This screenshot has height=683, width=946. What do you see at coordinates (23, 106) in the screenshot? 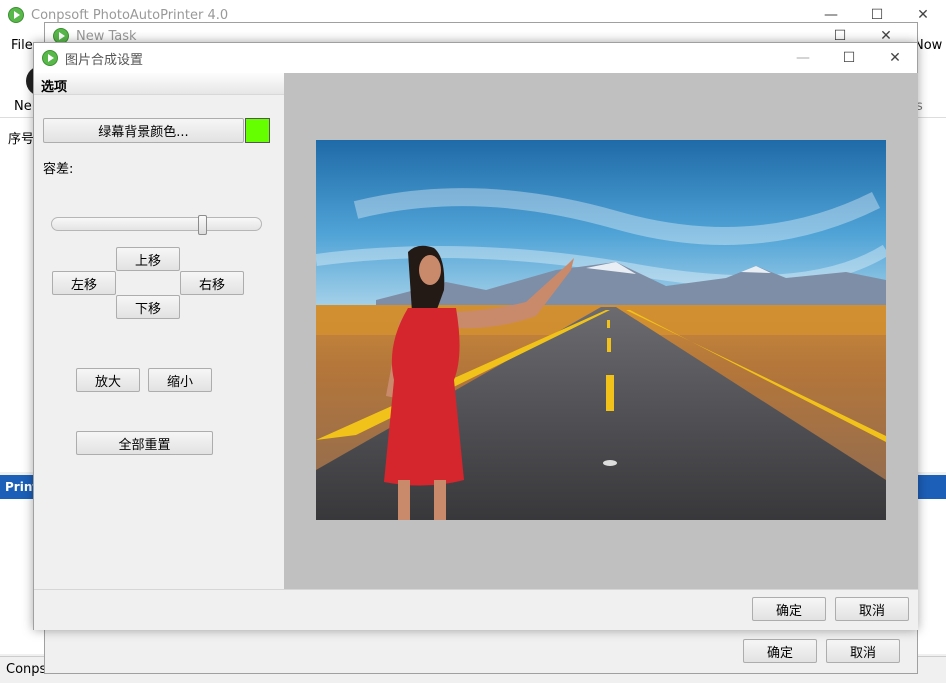
I see `new-task-label: Ne` at bounding box center [23, 106].